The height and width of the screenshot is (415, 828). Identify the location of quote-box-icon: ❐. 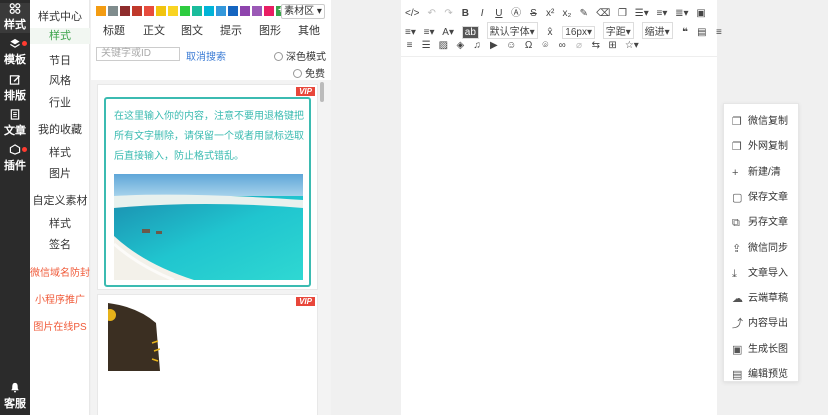
(622, 13).